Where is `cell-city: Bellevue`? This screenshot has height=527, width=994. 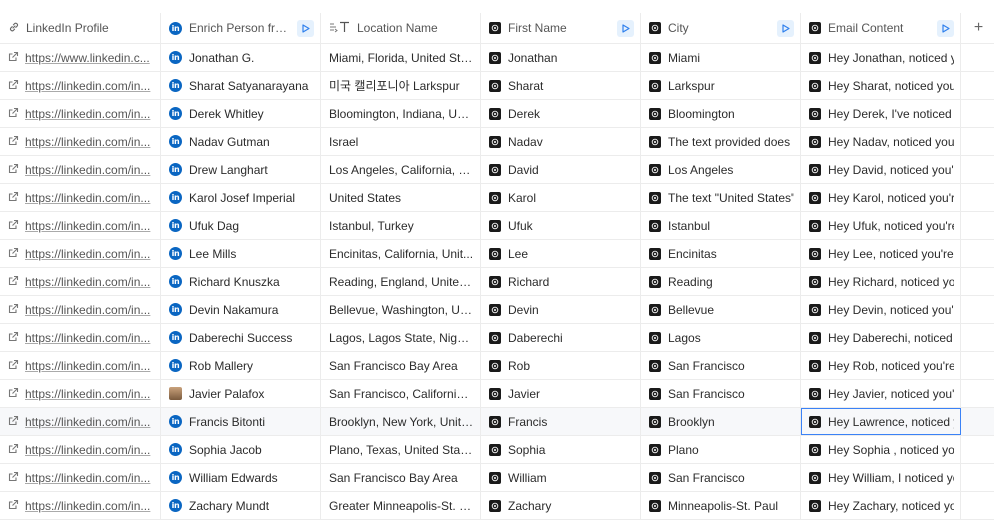 cell-city: Bellevue is located at coordinates (721, 309).